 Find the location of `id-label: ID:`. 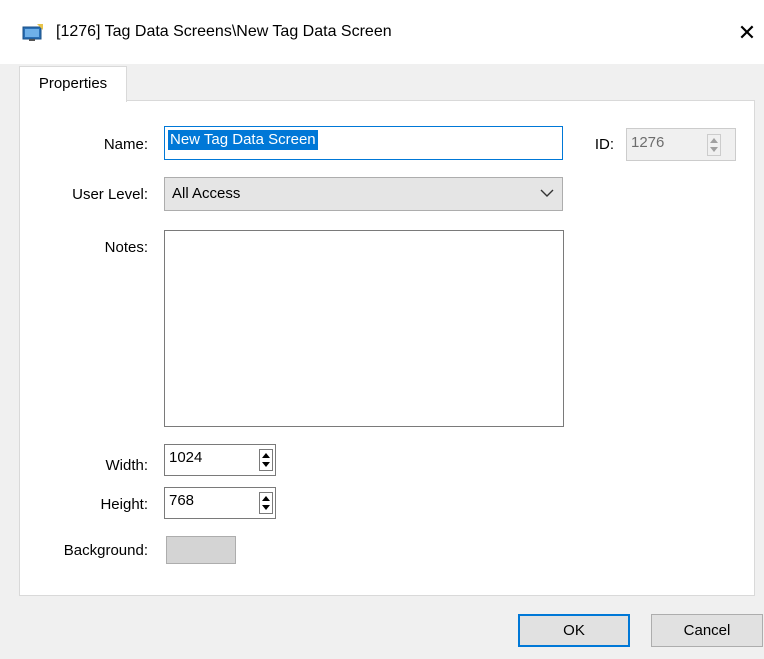

id-label: ID: is located at coordinates (604, 144).